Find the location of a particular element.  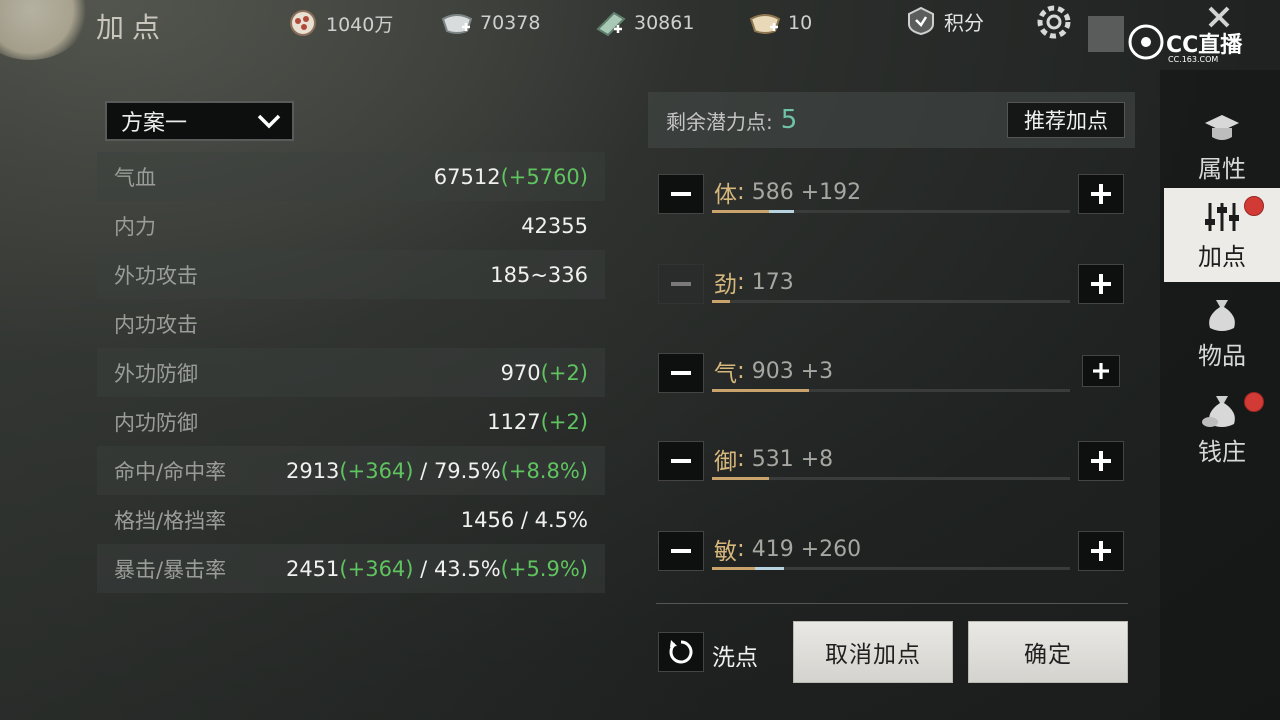

stat-name: 暴击/暴击率 is located at coordinates (170, 569).